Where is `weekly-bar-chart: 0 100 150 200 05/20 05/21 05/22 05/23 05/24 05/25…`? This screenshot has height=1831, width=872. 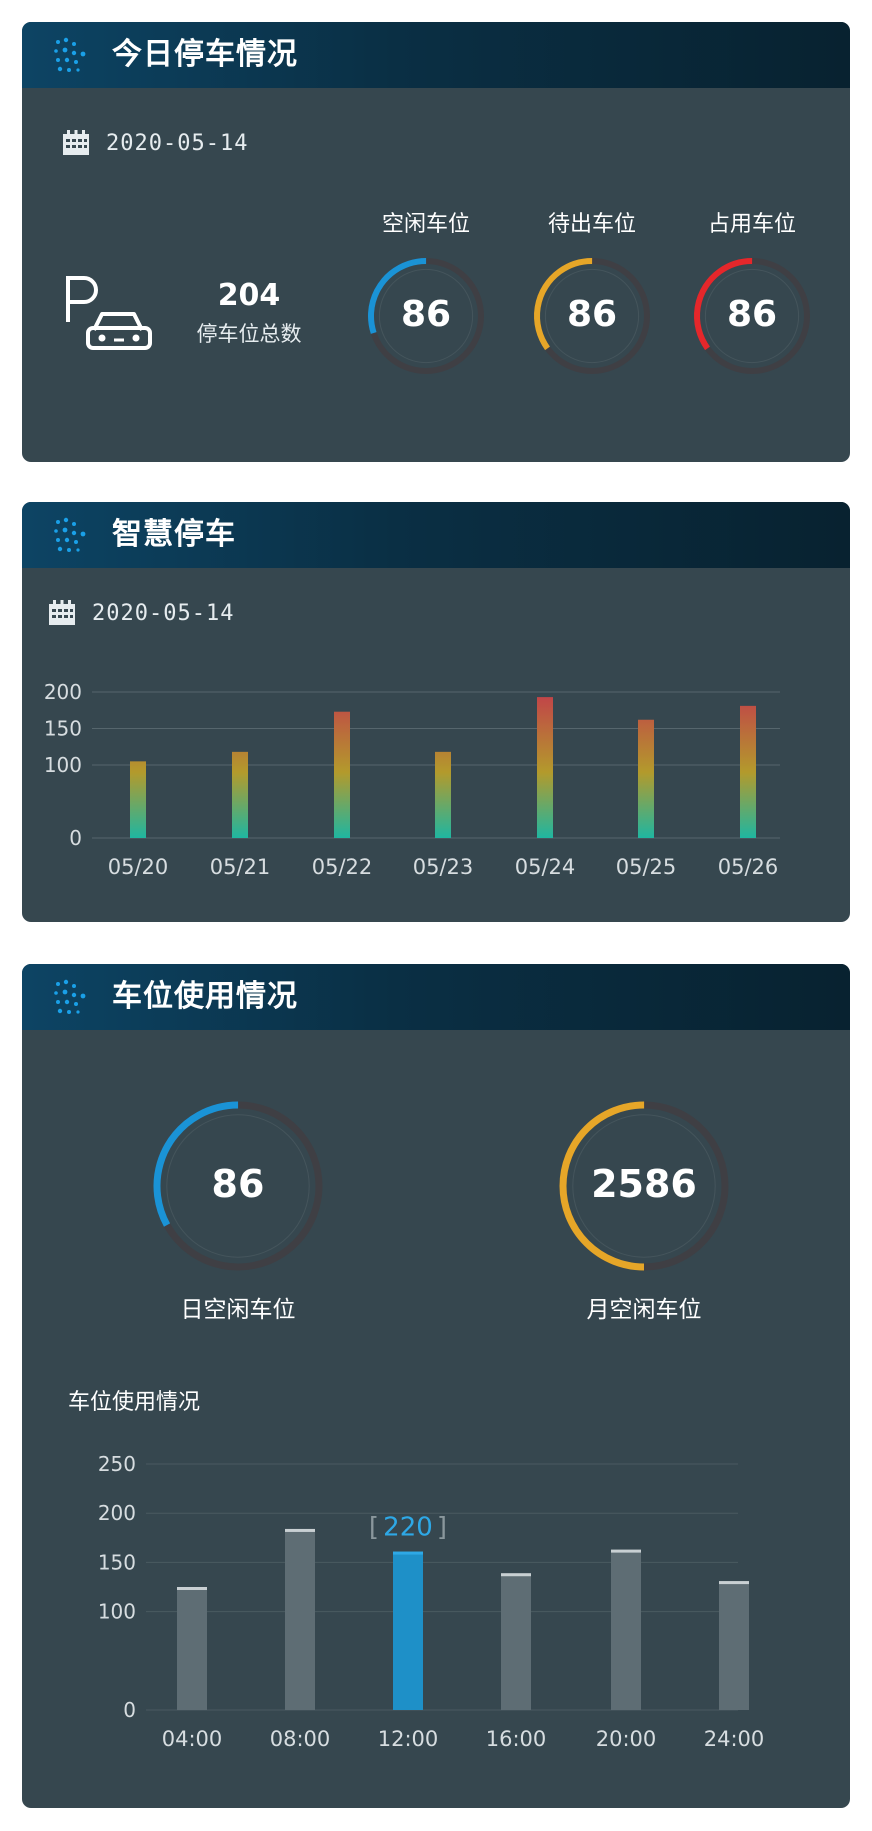 weekly-bar-chart: 0 100 150 200 05/20 05/21 05/22 05/23 05/24 05/25… is located at coordinates (412, 779).